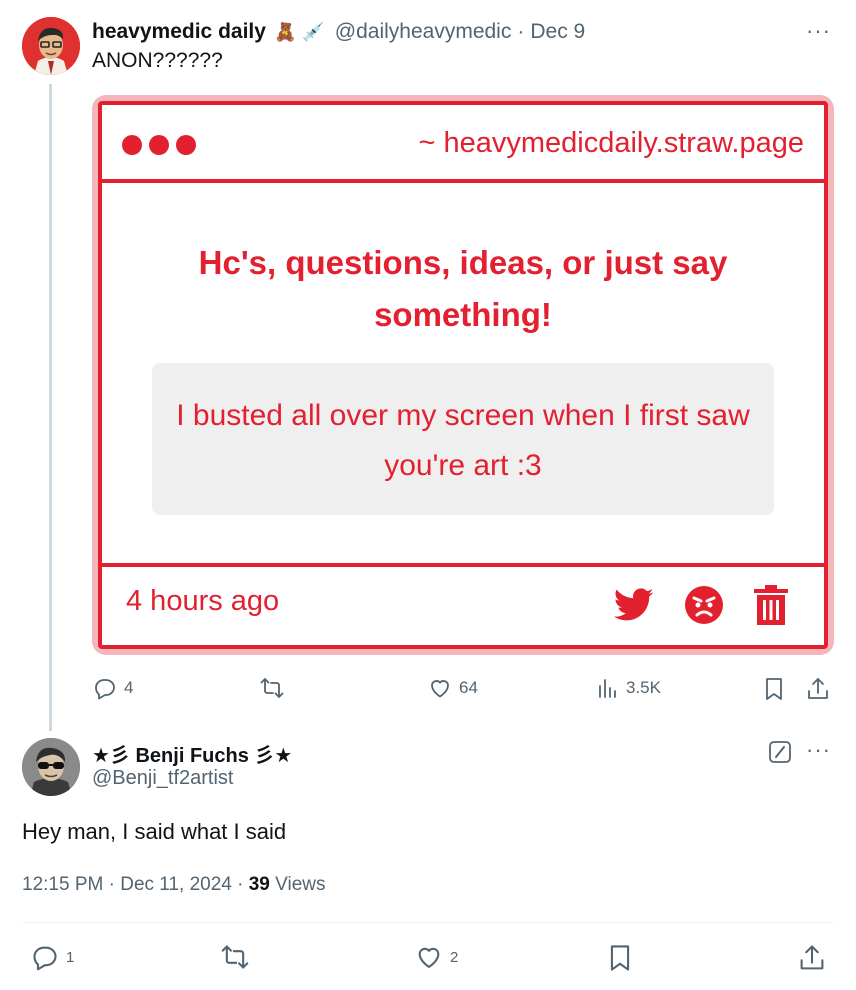  Describe the element at coordinates (192, 753) in the screenshot. I see `tweet2-author-name: ★彡 Benji Fuchs 彡★` at that location.